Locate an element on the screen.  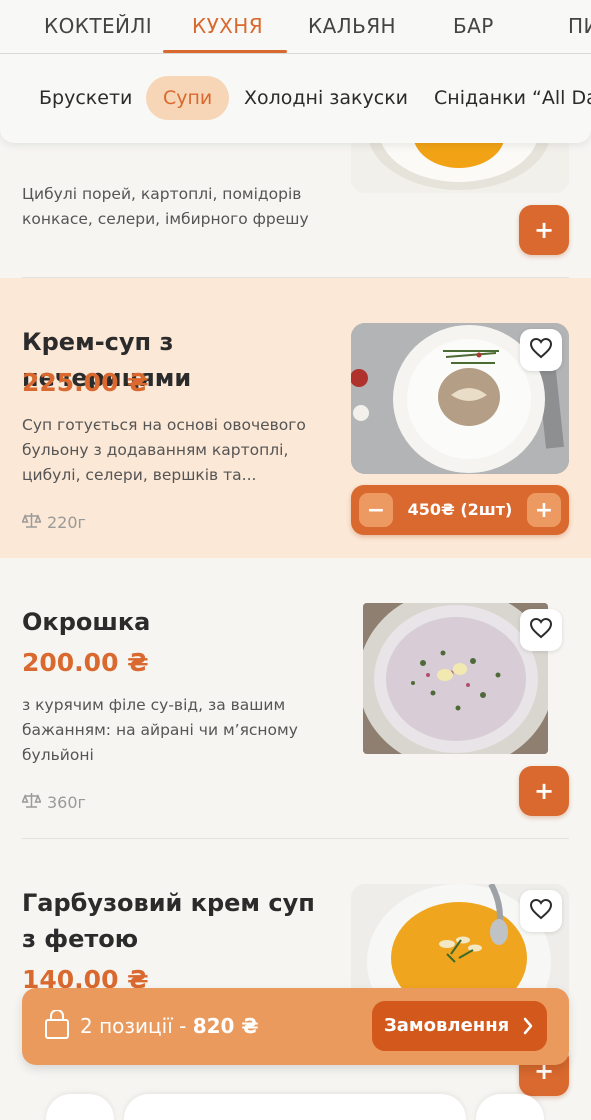
order-button: Замовлення is located at coordinates (459, 1026).